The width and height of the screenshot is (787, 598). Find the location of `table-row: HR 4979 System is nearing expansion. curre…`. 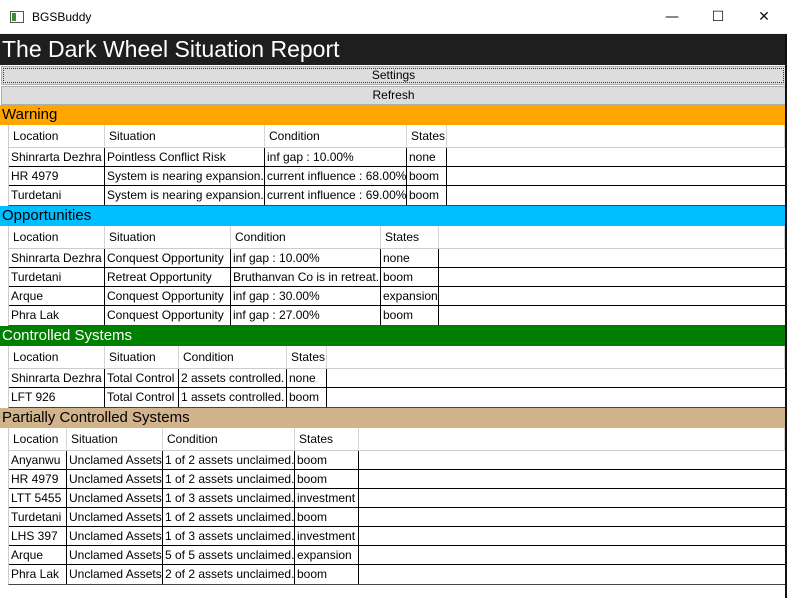

table-row: HR 4979 System is nearing expansion. curre… is located at coordinates (397, 176).